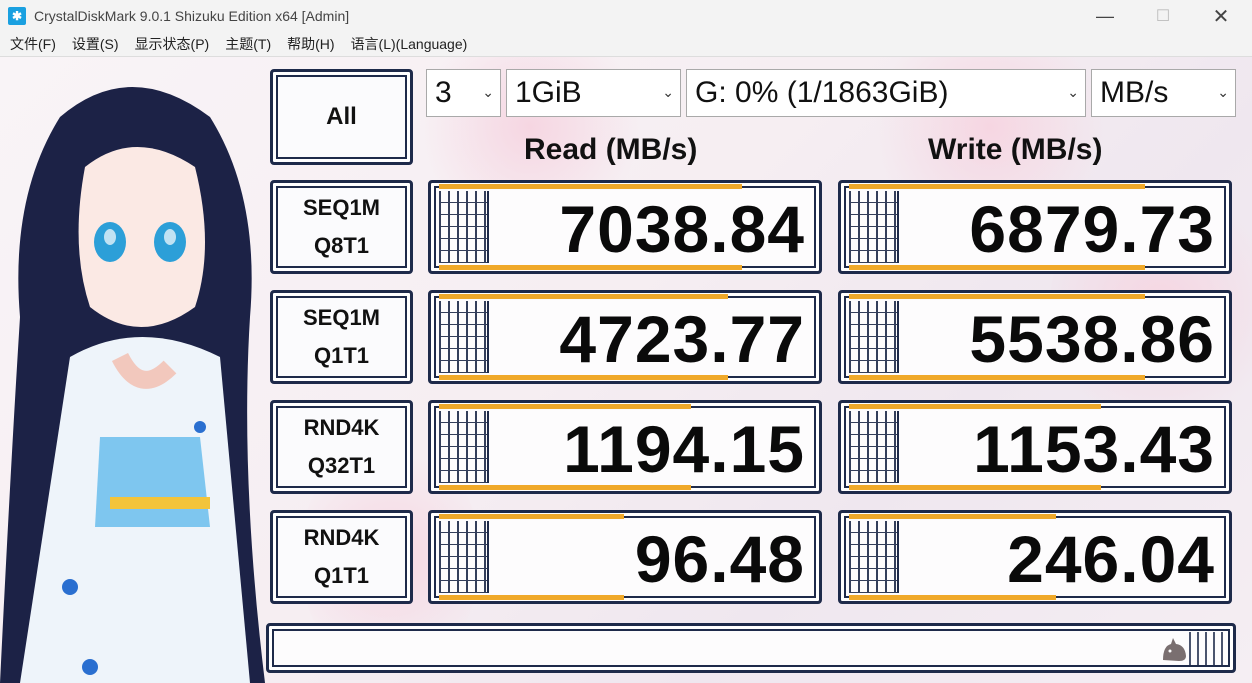  What do you see at coordinates (611, 149) in the screenshot?
I see `read-header: Read (MB/s)` at bounding box center [611, 149].